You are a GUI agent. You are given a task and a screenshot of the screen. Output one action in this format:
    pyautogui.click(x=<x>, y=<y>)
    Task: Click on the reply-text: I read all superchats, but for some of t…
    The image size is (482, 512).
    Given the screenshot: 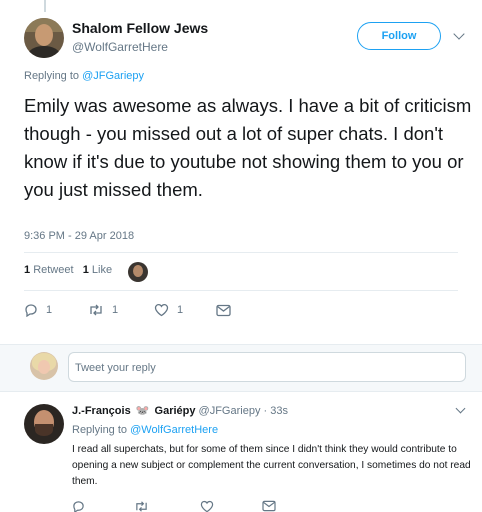 What is the action you would take?
    pyautogui.click(x=271, y=465)
    